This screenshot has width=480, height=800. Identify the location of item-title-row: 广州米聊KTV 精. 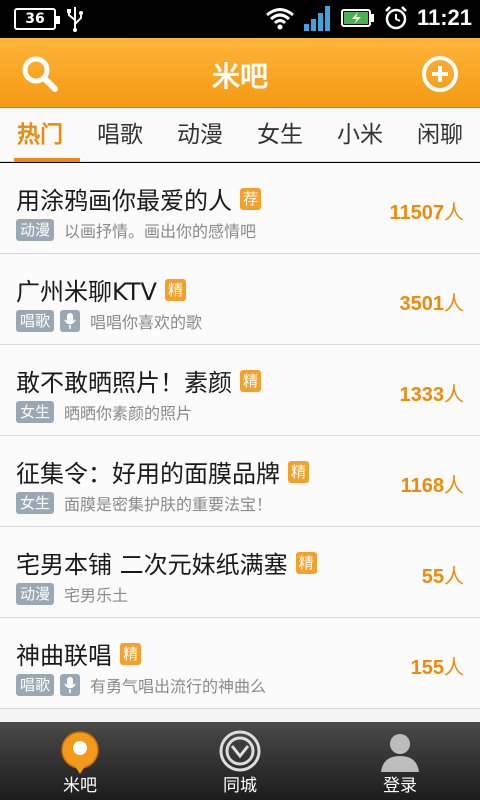
(101, 289).